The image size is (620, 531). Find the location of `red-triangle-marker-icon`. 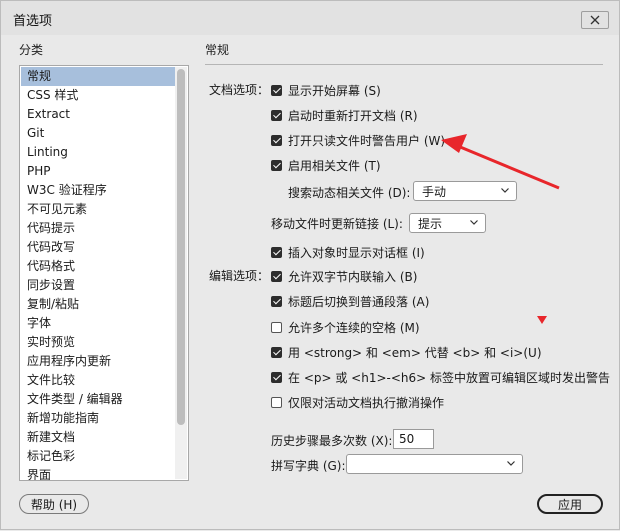

red-triangle-marker-icon is located at coordinates (542, 320).